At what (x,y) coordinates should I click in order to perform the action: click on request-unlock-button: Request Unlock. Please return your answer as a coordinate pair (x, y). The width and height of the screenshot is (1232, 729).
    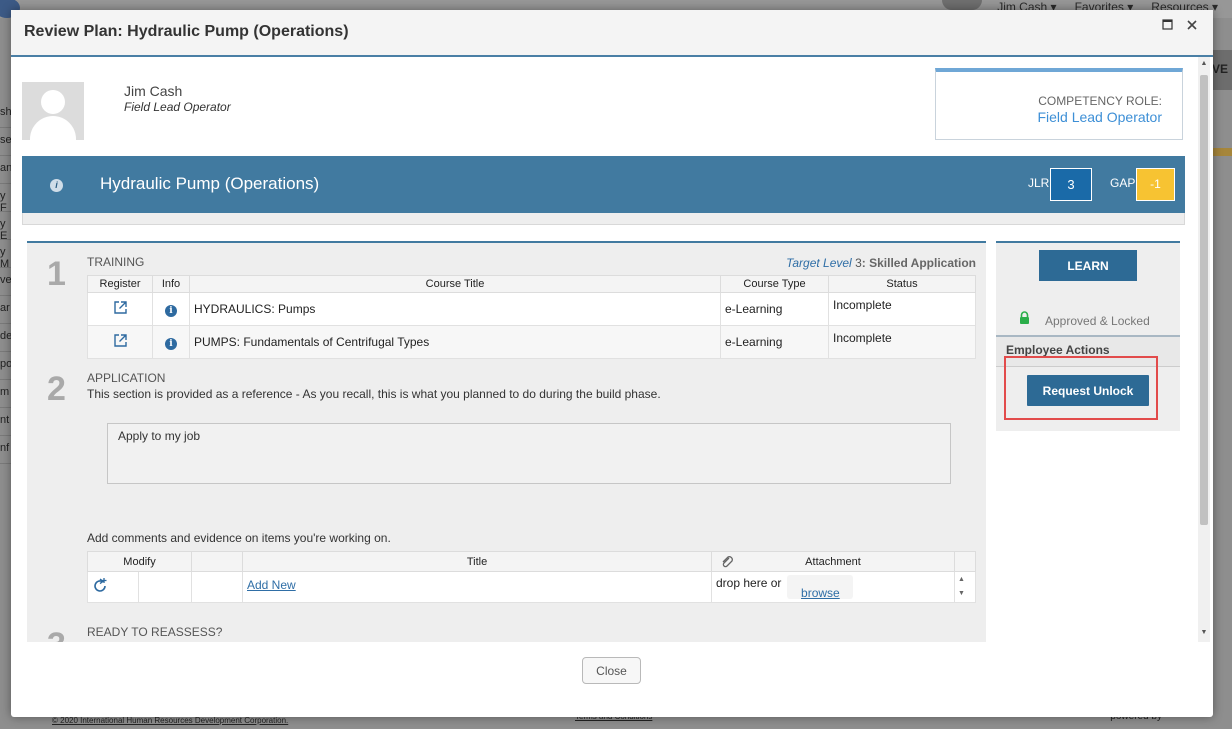
    Looking at the image, I should click on (1088, 390).